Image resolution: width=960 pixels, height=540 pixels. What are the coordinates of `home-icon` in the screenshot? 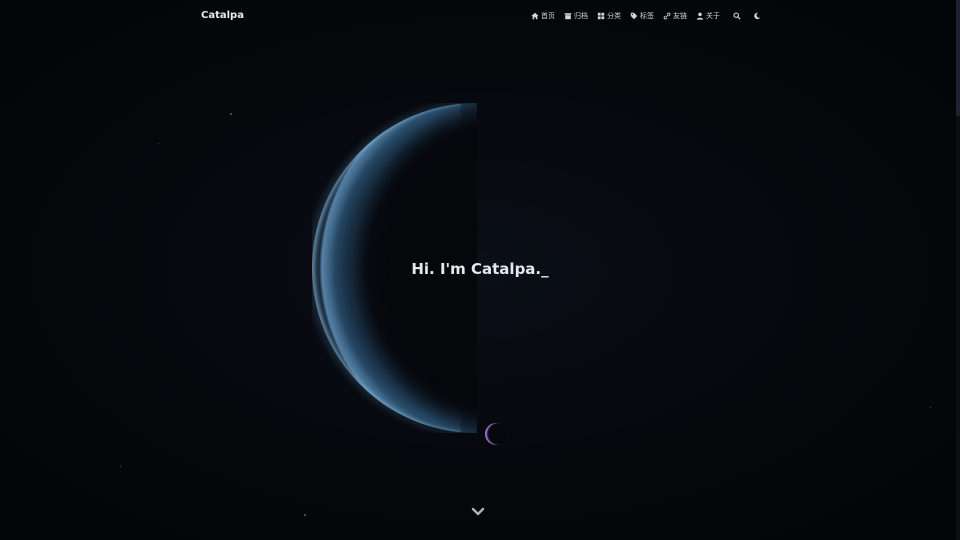 It's located at (535, 16).